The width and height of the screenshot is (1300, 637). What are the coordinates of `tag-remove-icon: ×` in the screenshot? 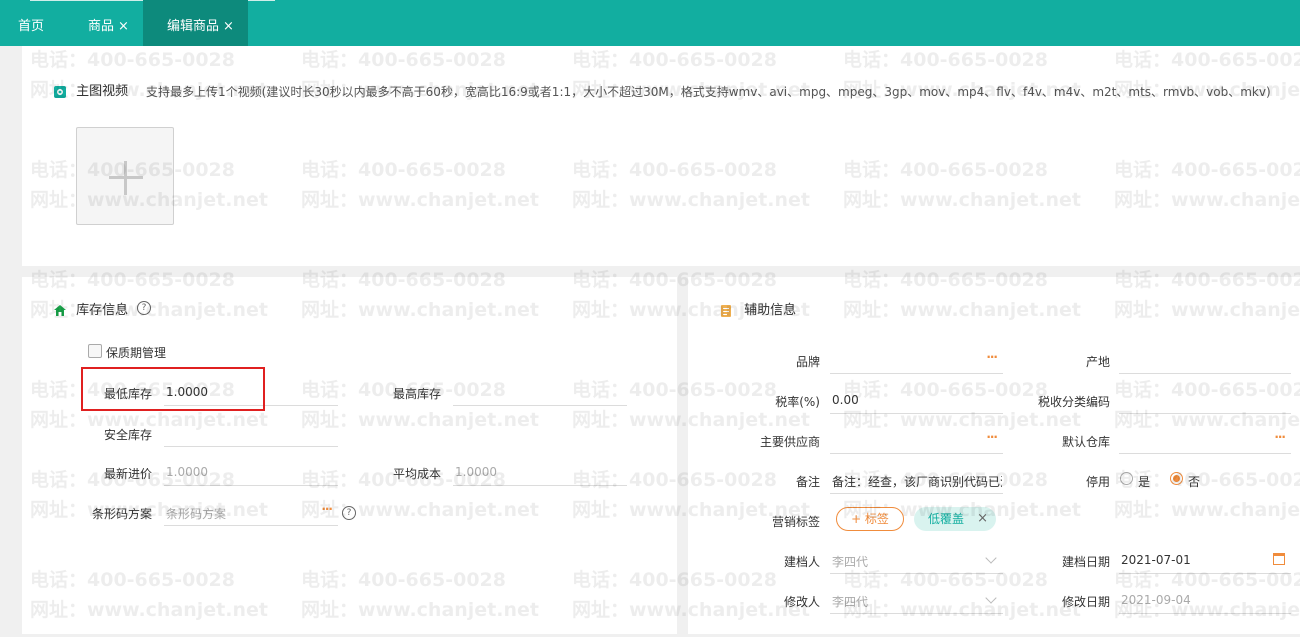 It's located at (982, 519).